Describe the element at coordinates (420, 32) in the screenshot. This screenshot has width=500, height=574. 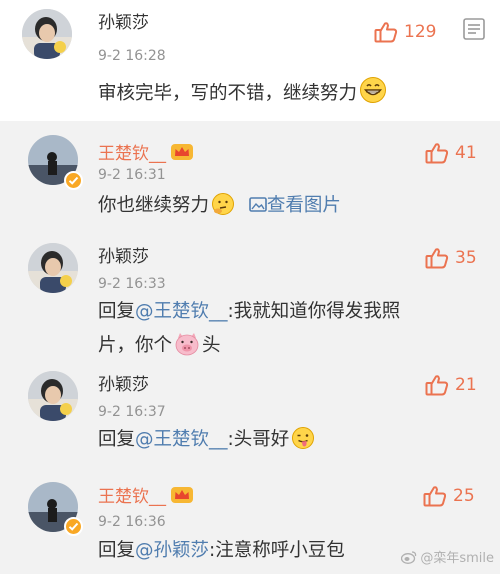
I see `top-comment-like-count: 129` at that location.